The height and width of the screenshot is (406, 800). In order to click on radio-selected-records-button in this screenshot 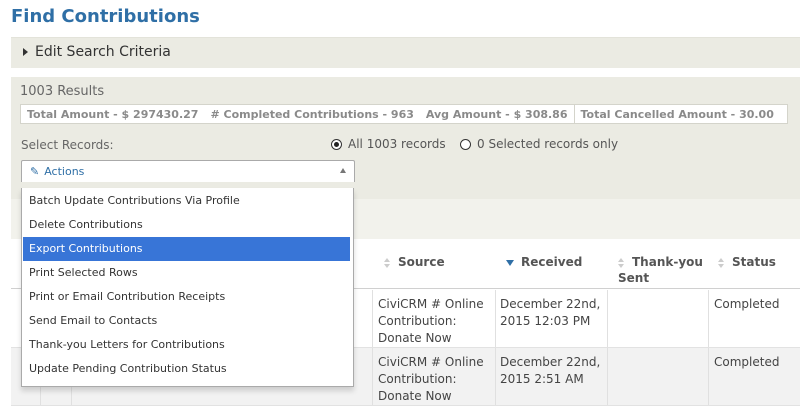, I will do `click(465, 144)`.